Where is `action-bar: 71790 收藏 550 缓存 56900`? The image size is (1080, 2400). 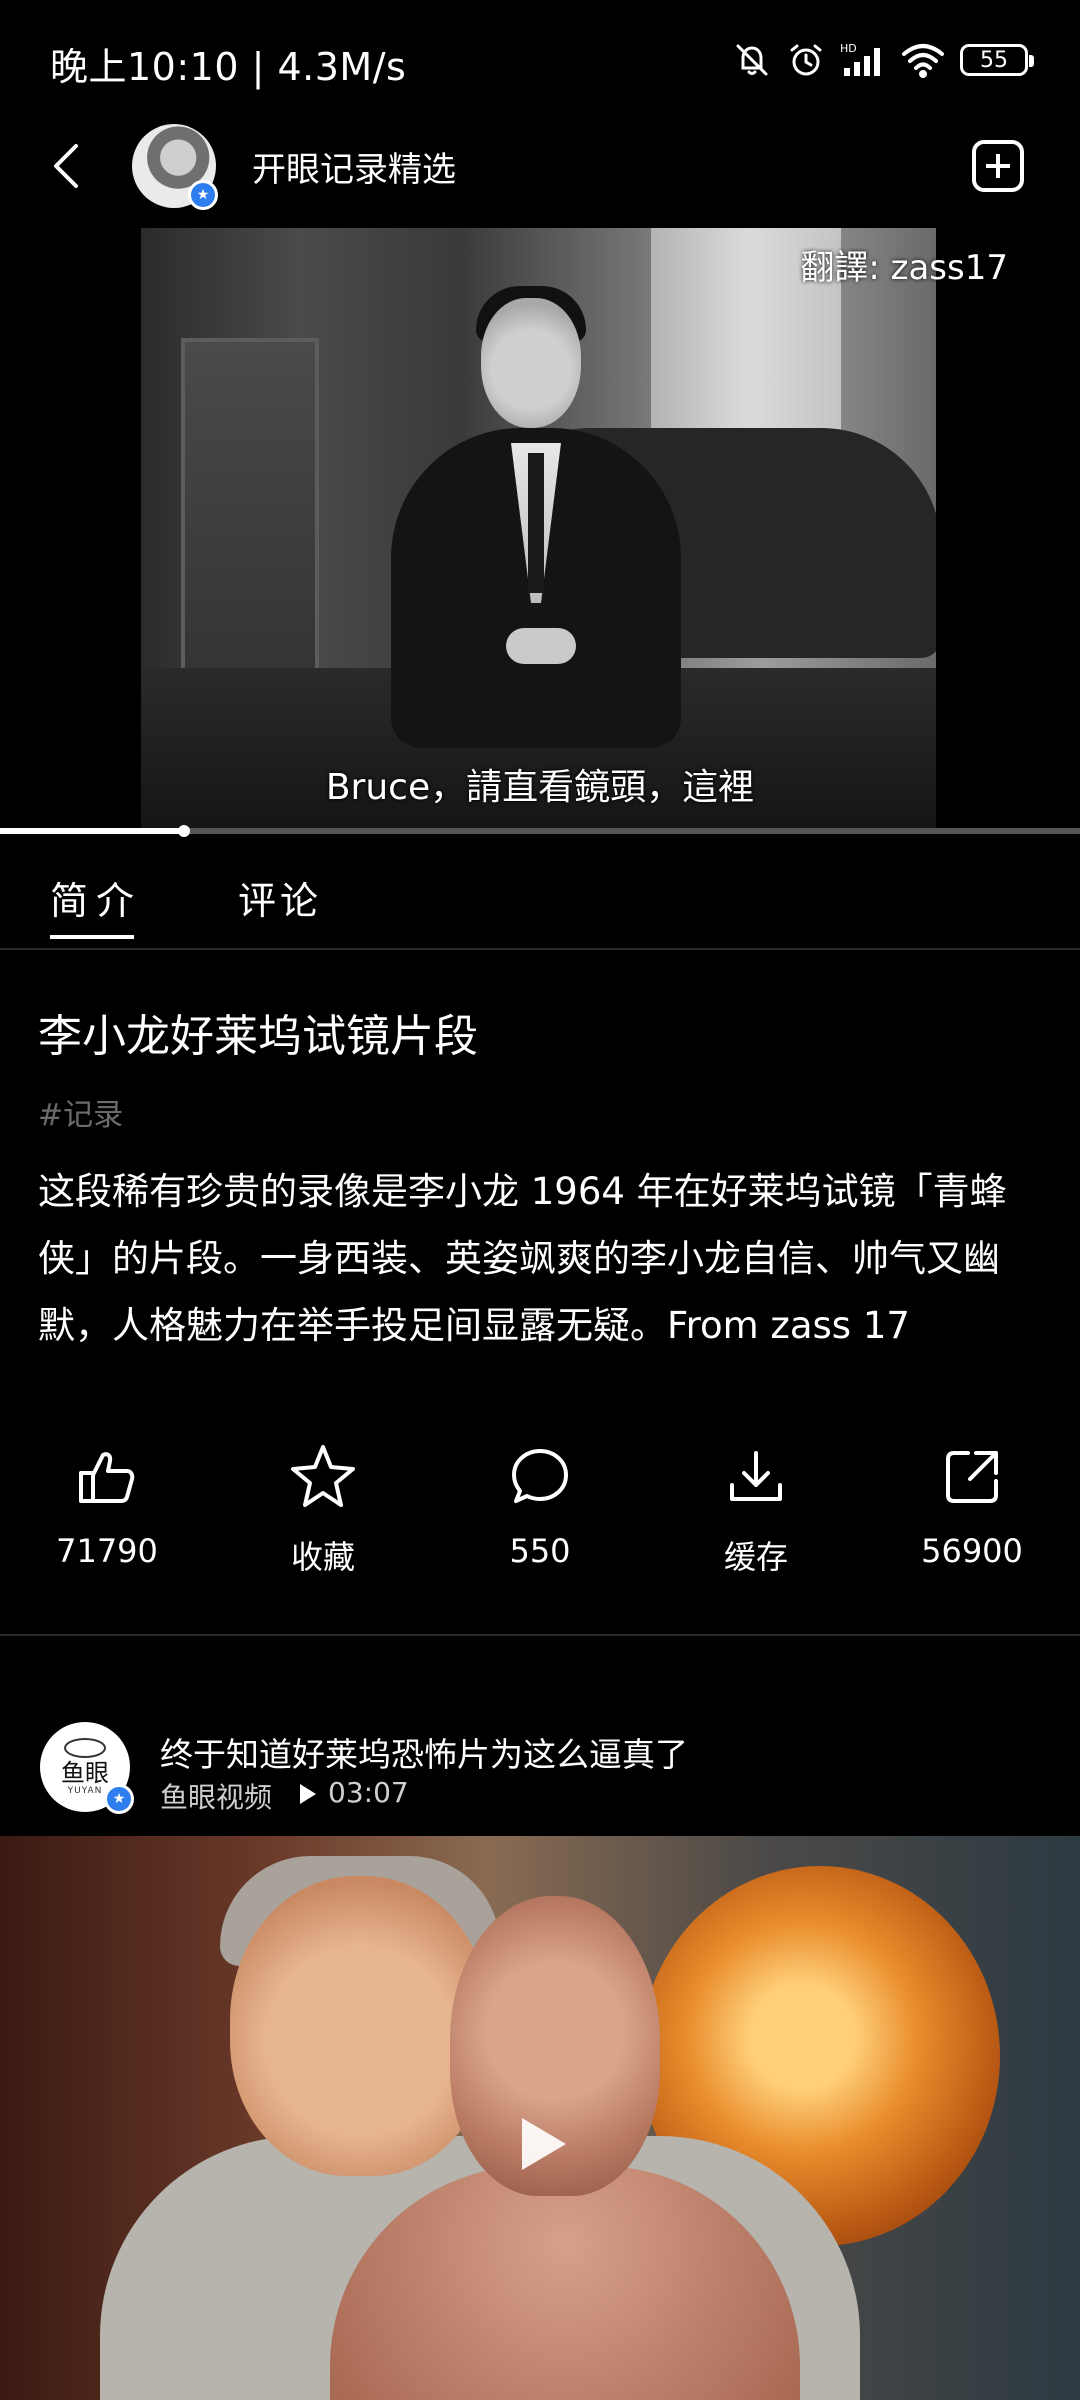 action-bar: 71790 收藏 550 缓存 56900 is located at coordinates (540, 1515).